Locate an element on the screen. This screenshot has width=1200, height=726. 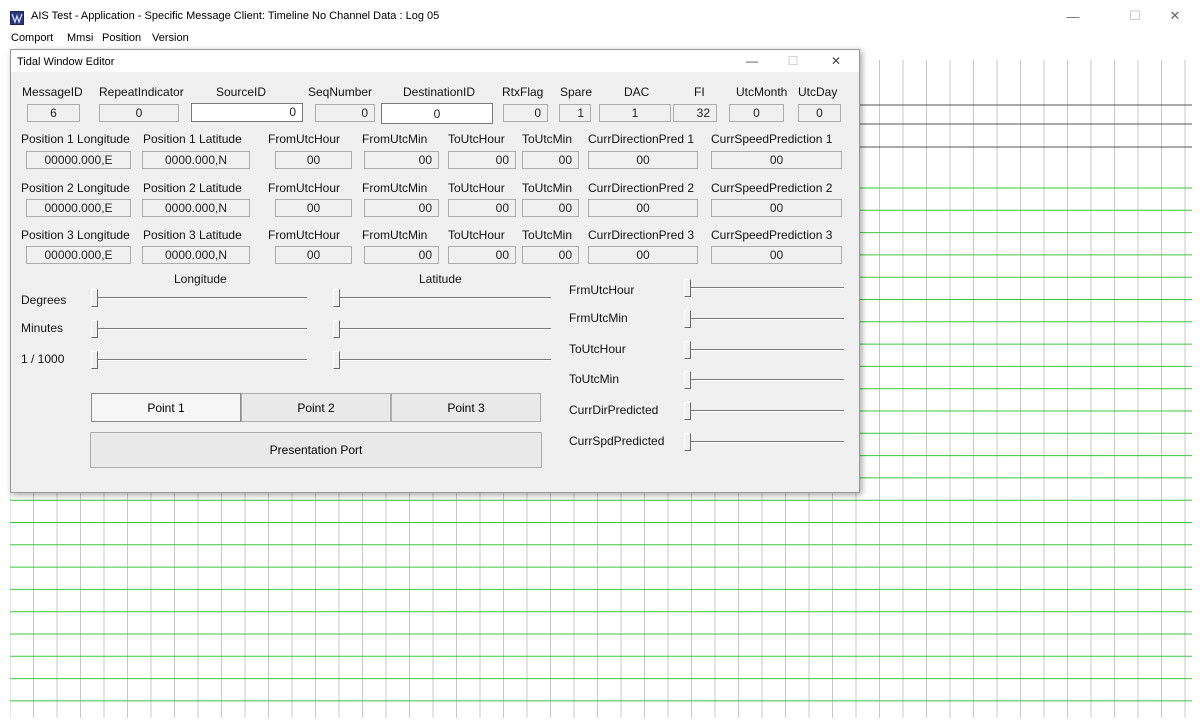
curr-dir-predicted-slider-thumb is located at coordinates (687, 411).